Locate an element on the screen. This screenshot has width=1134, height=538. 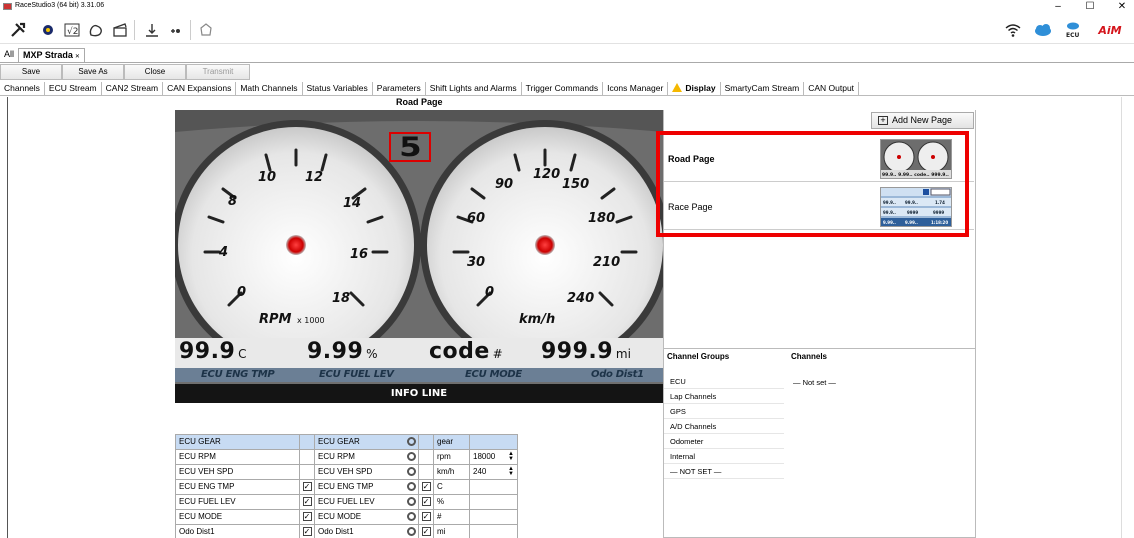
channel-cell: ECU VEH SPD is located at coordinates (366, 471).